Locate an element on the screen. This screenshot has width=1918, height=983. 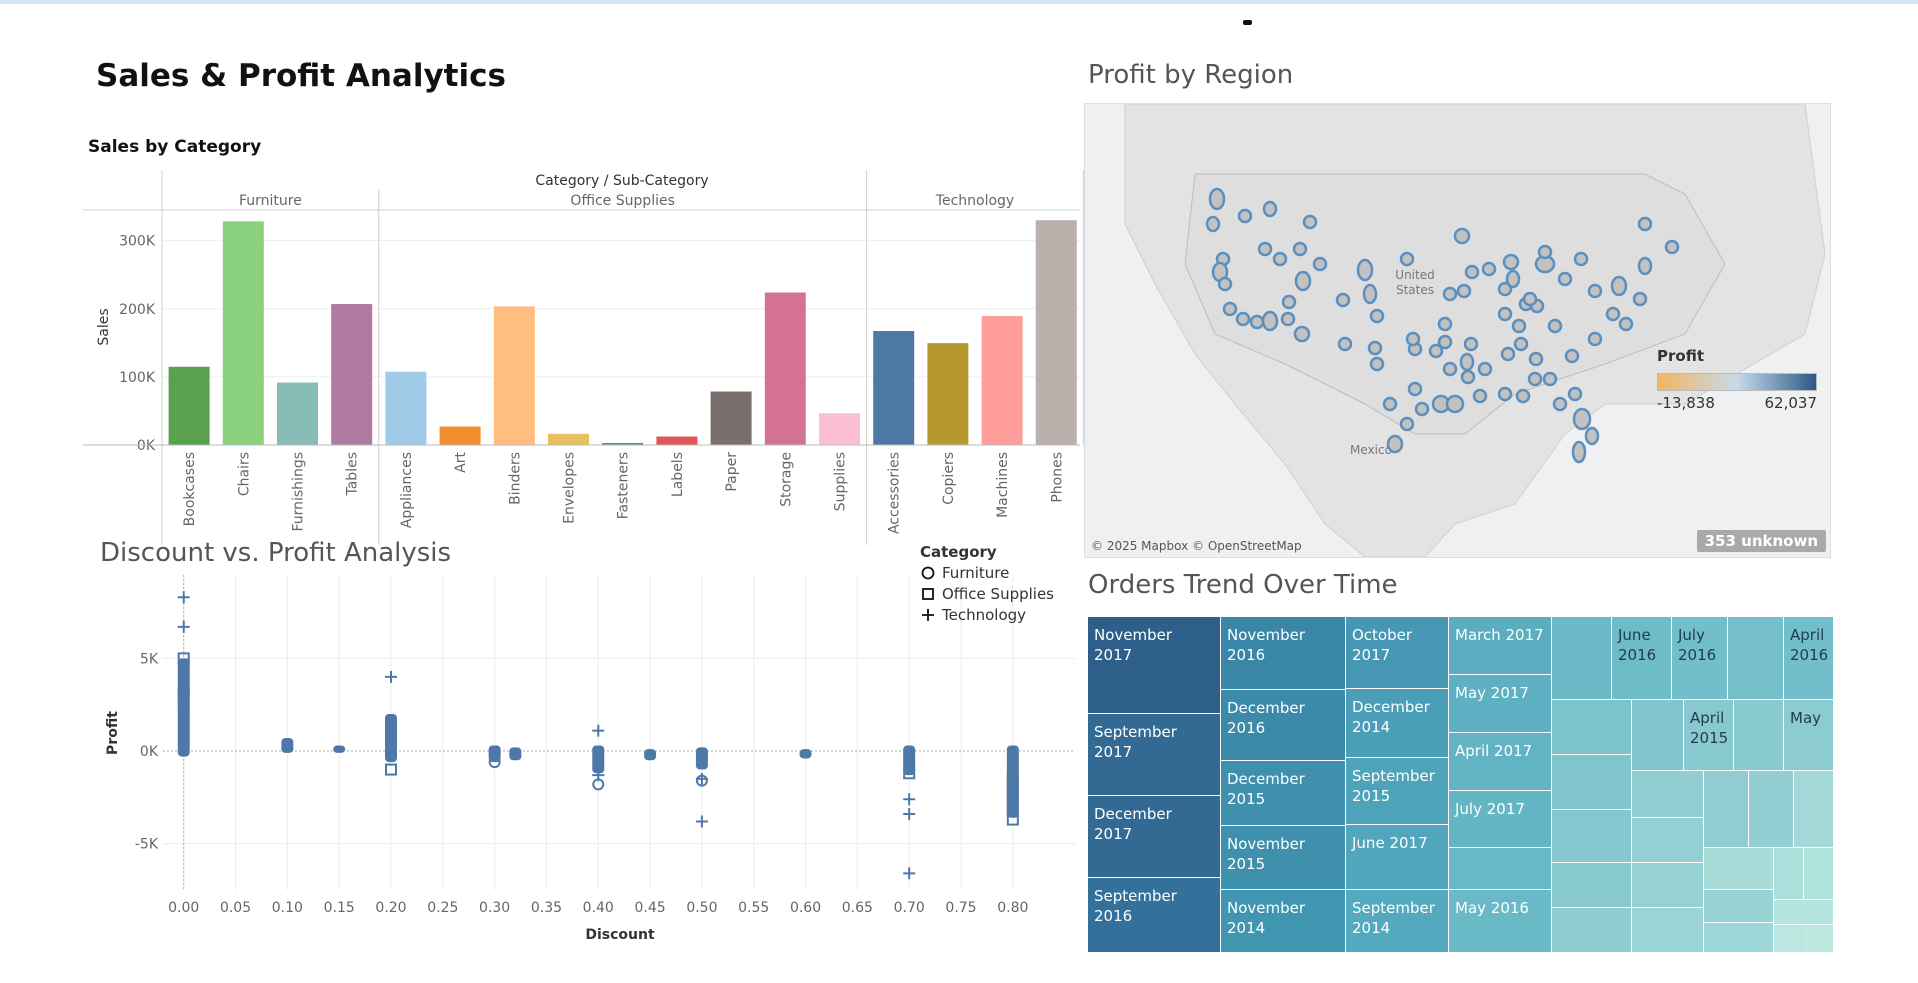
treemap-cell: July 2016 is located at coordinates (1700, 658).